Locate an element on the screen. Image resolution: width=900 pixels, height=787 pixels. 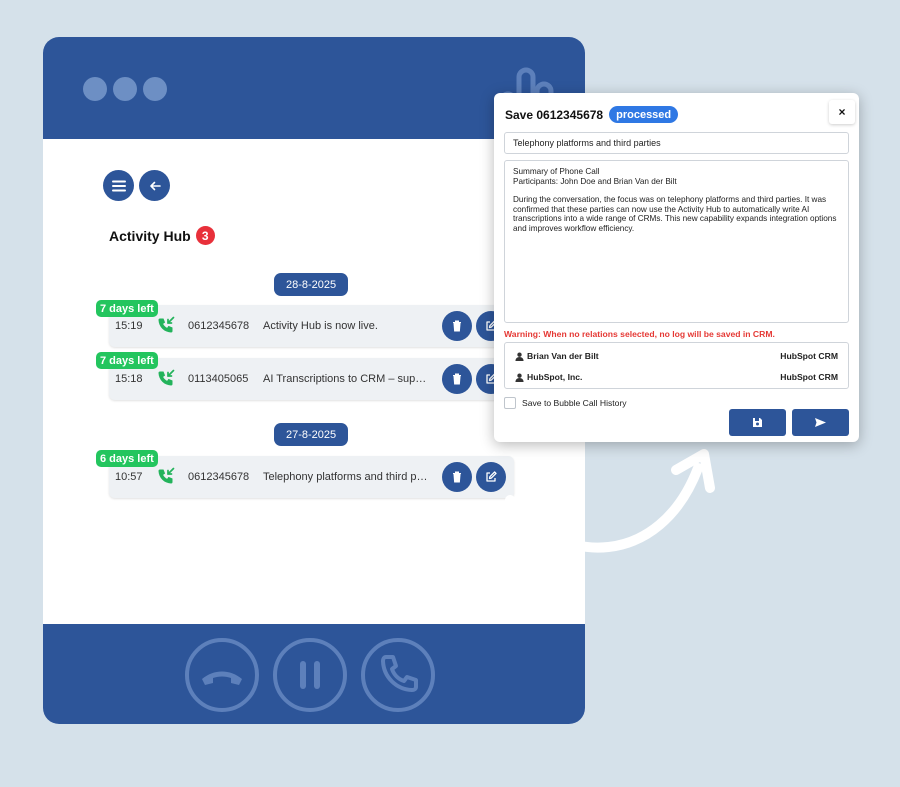
save-history-checkbox is located at coordinates (510, 403).